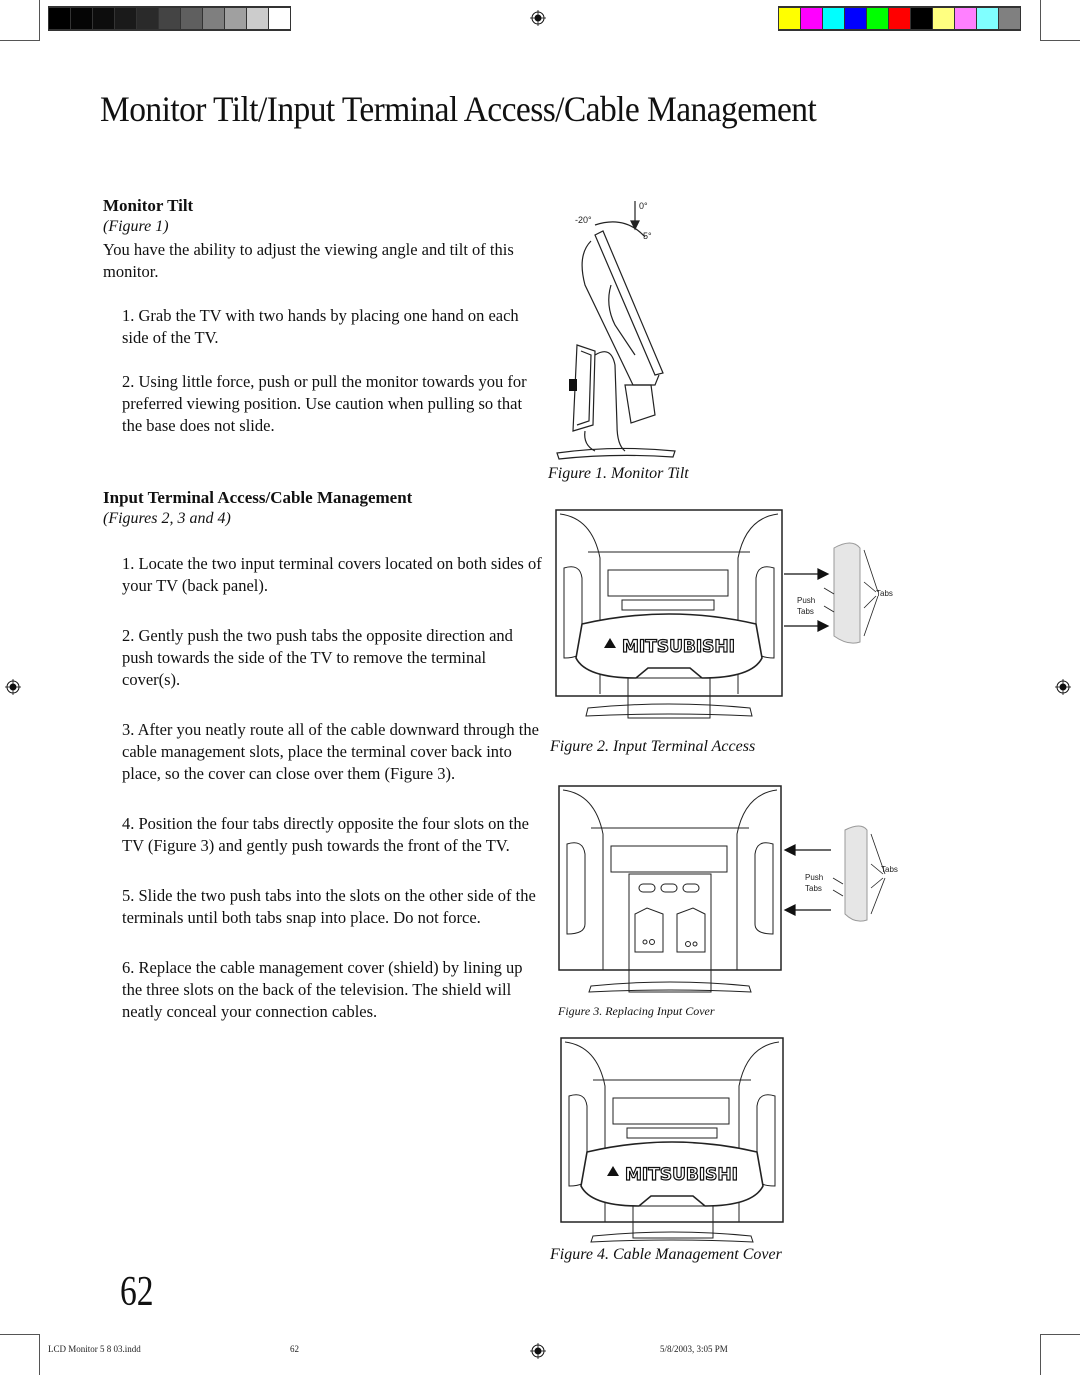  I want to click on figure-4-cable-management-cover: MITSUBISHI, so click(672, 1141).